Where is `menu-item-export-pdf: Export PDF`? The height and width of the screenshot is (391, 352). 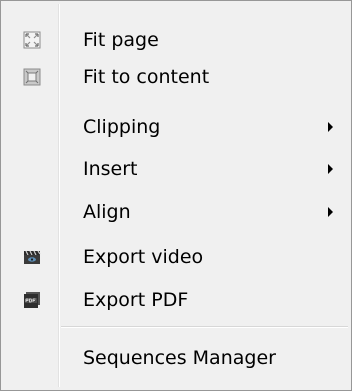 menu-item-export-pdf: Export PDF is located at coordinates (176, 300).